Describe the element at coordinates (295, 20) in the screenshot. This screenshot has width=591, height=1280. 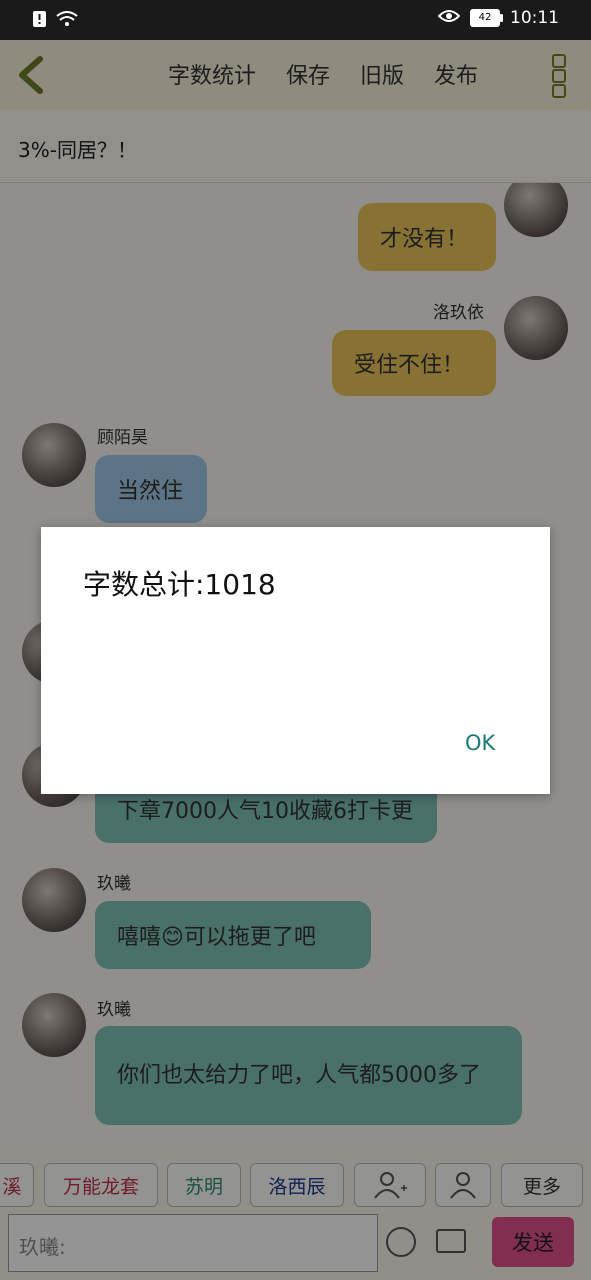
I see `status-bar: 42 10:11` at that location.